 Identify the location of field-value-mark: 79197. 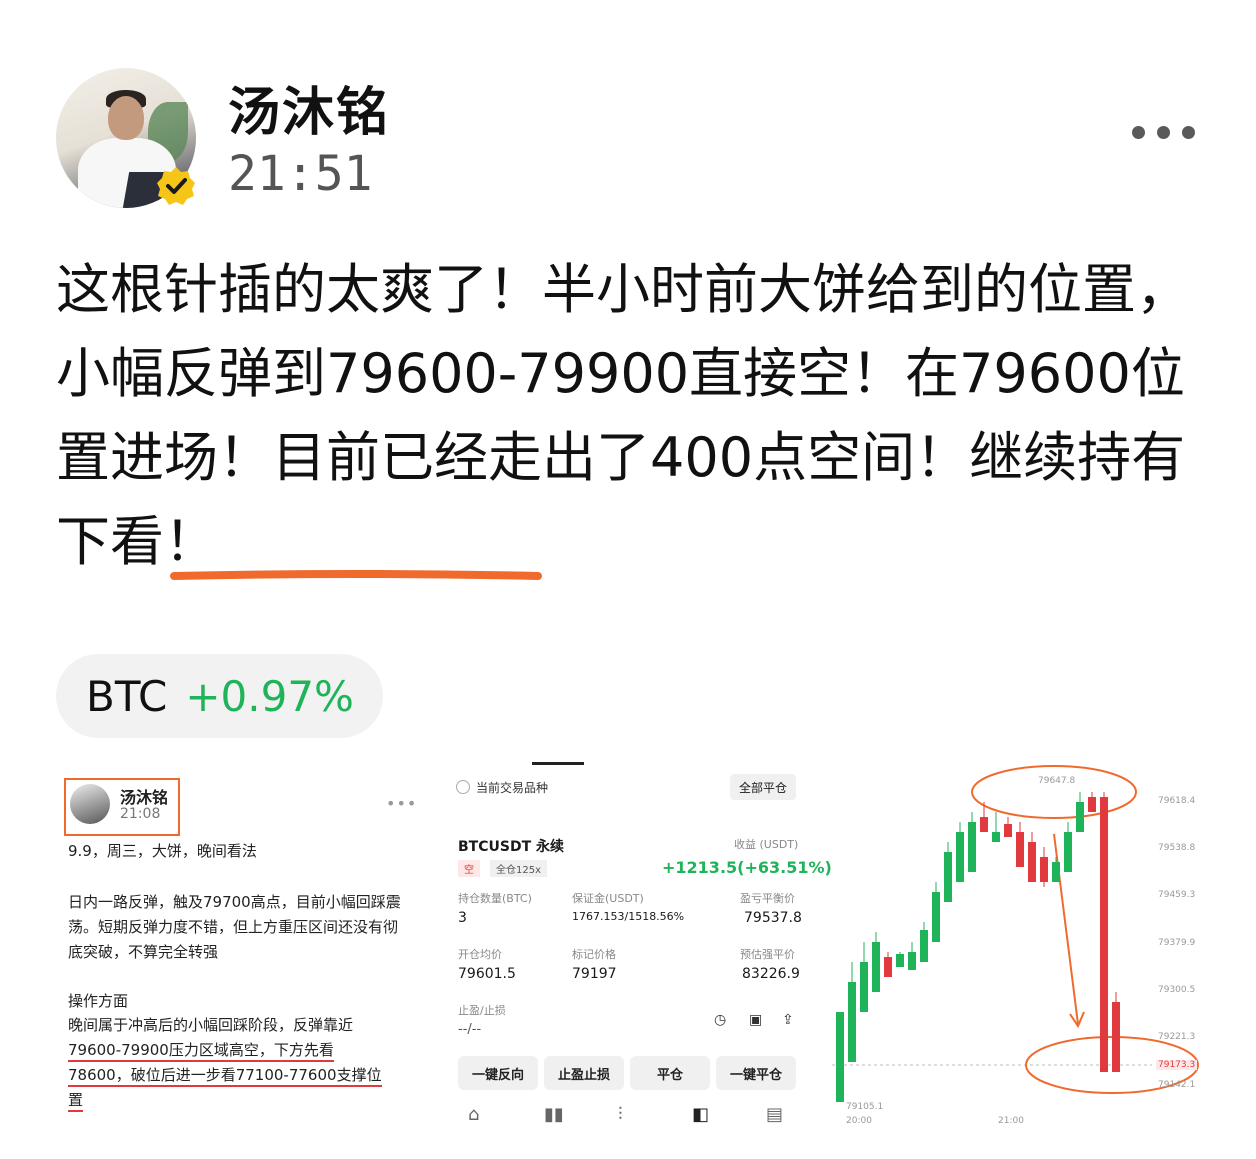
(594, 974).